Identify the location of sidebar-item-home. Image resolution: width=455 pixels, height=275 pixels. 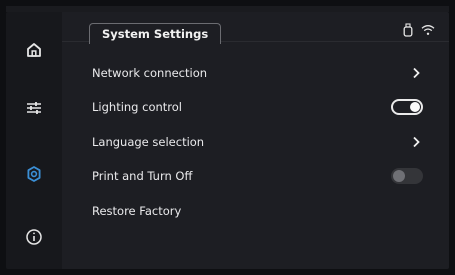
(34, 50).